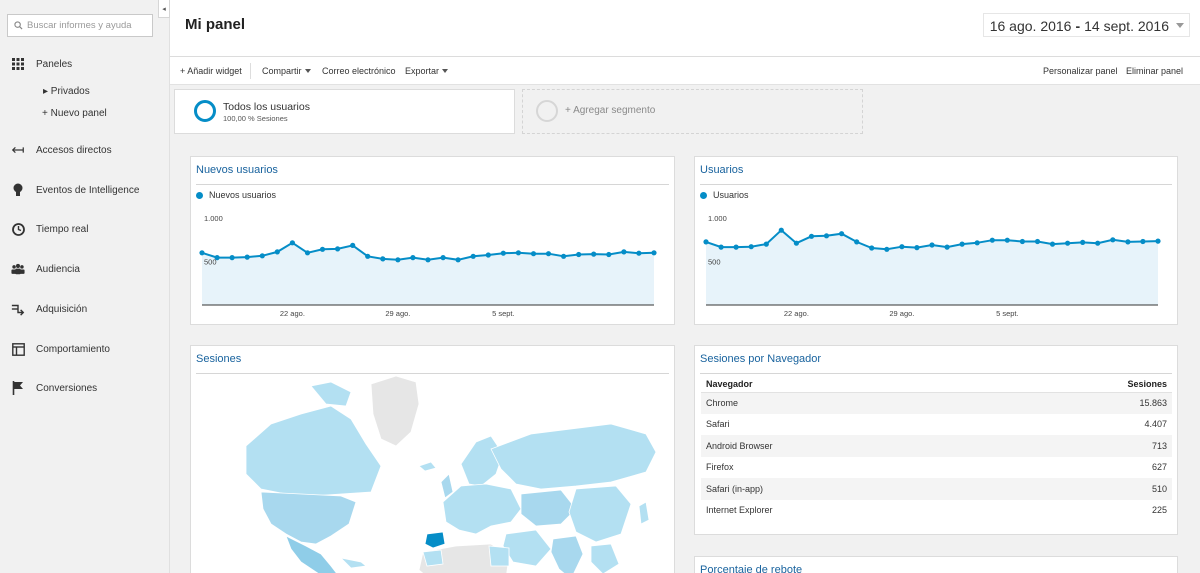  I want to click on x-tick-label: 5 sept., so click(503, 313).